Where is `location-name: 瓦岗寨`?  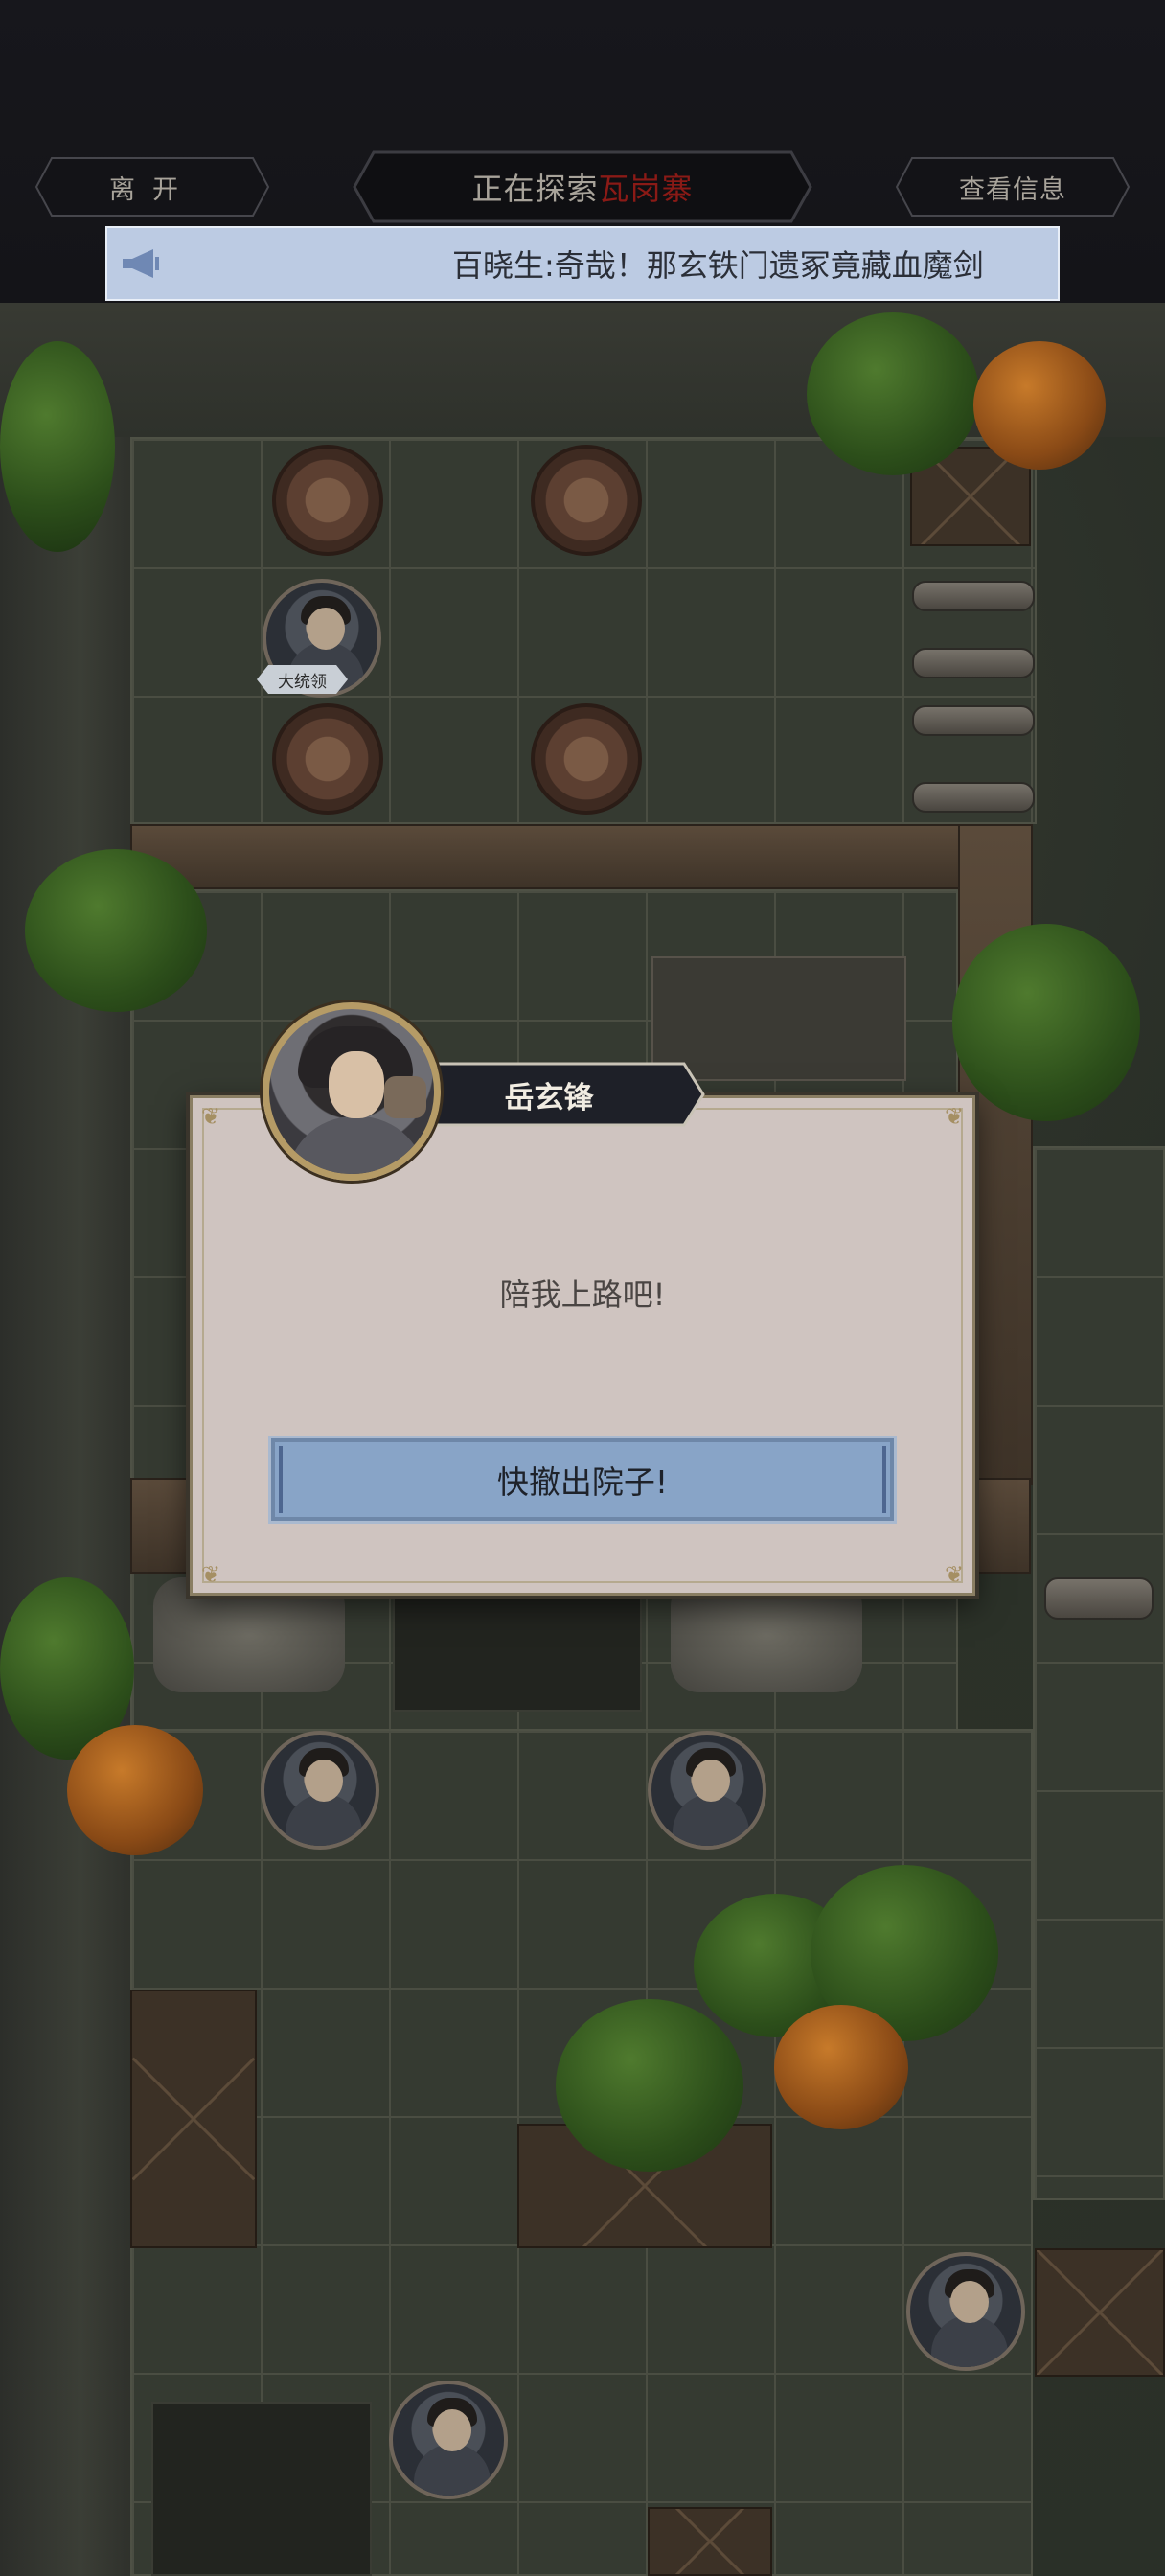 location-name: 瓦岗寨 is located at coordinates (646, 189).